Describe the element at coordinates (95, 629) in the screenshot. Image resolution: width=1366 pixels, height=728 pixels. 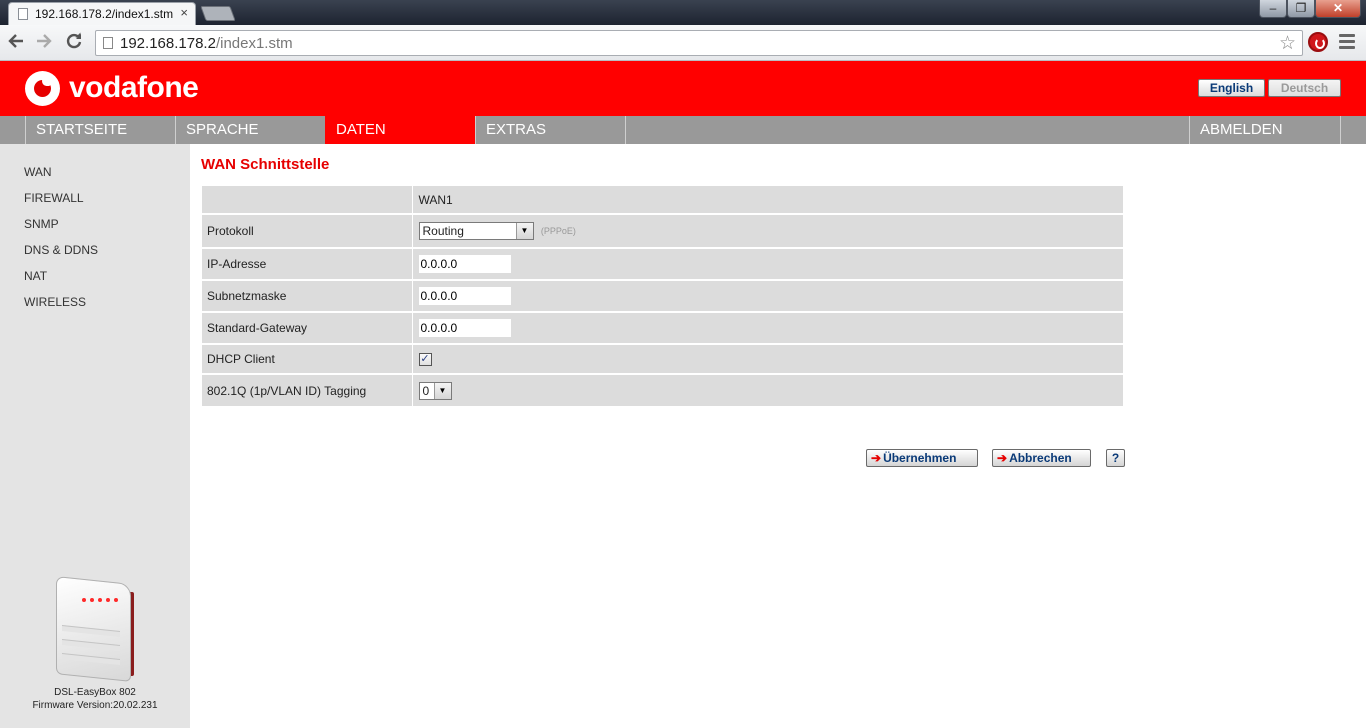
I see `router-device-image` at that location.